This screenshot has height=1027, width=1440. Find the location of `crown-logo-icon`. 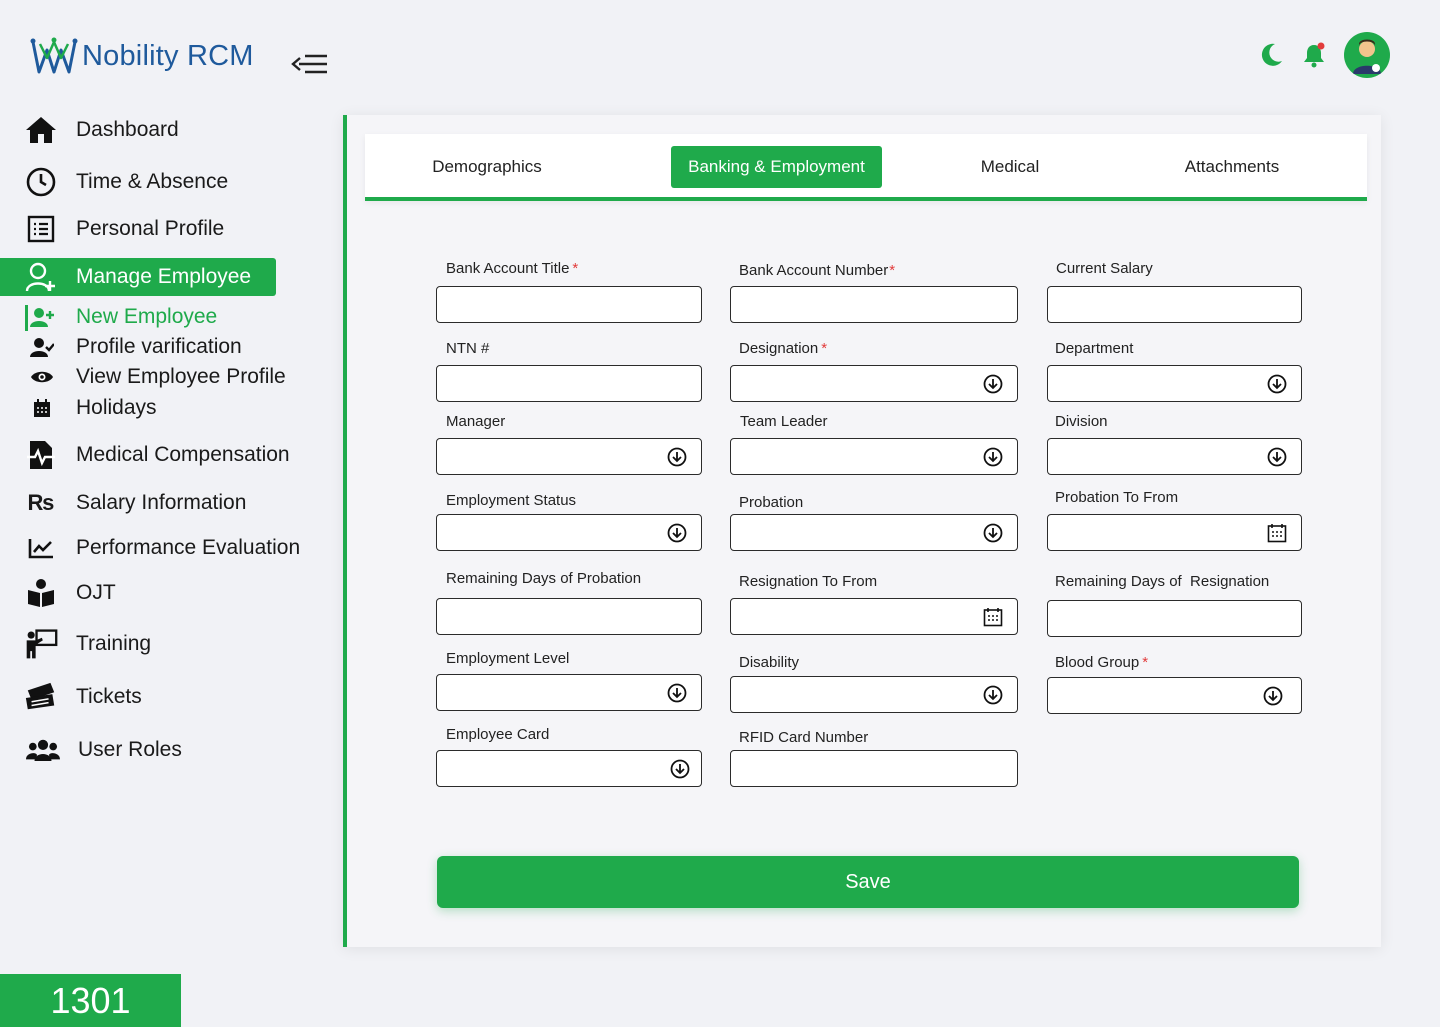

crown-logo-icon is located at coordinates (54, 55).